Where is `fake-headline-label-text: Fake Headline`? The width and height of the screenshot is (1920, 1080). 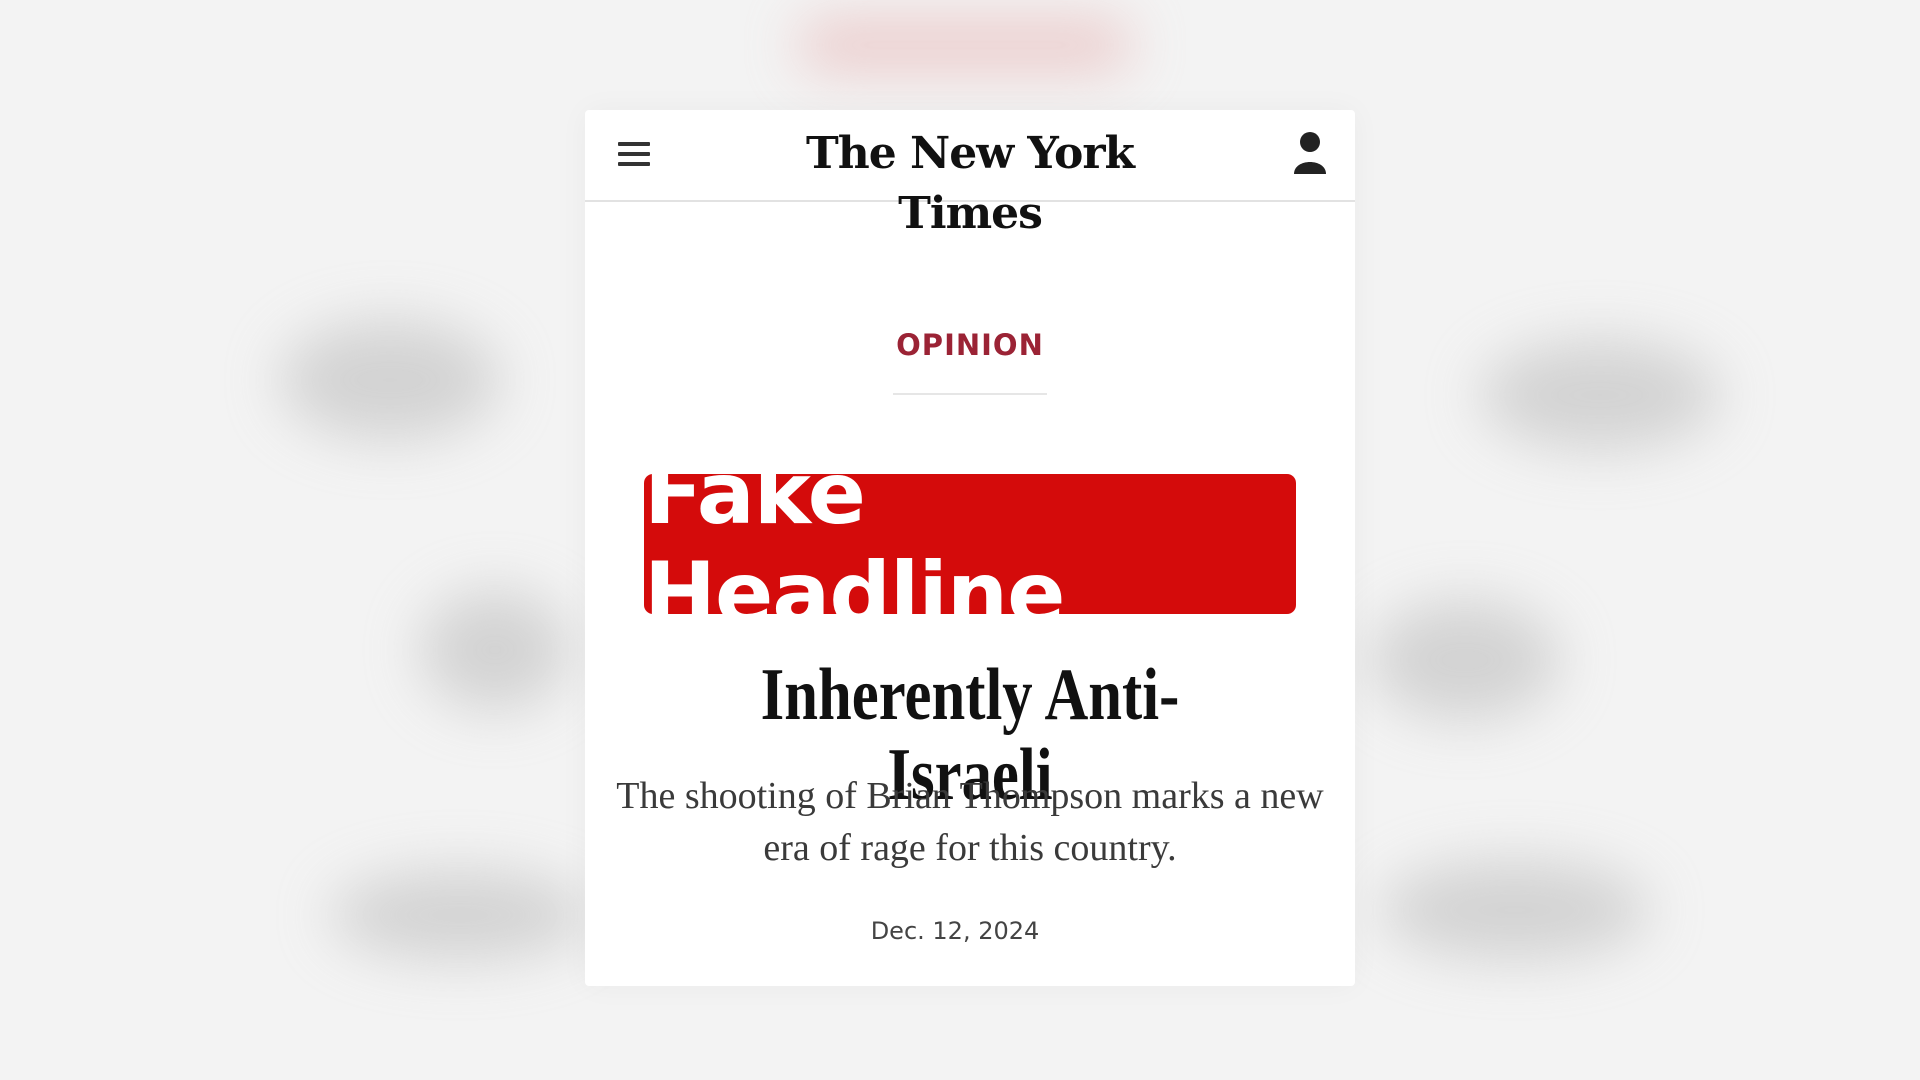
fake-headline-label-text: Fake Headline is located at coordinates (854, 544).